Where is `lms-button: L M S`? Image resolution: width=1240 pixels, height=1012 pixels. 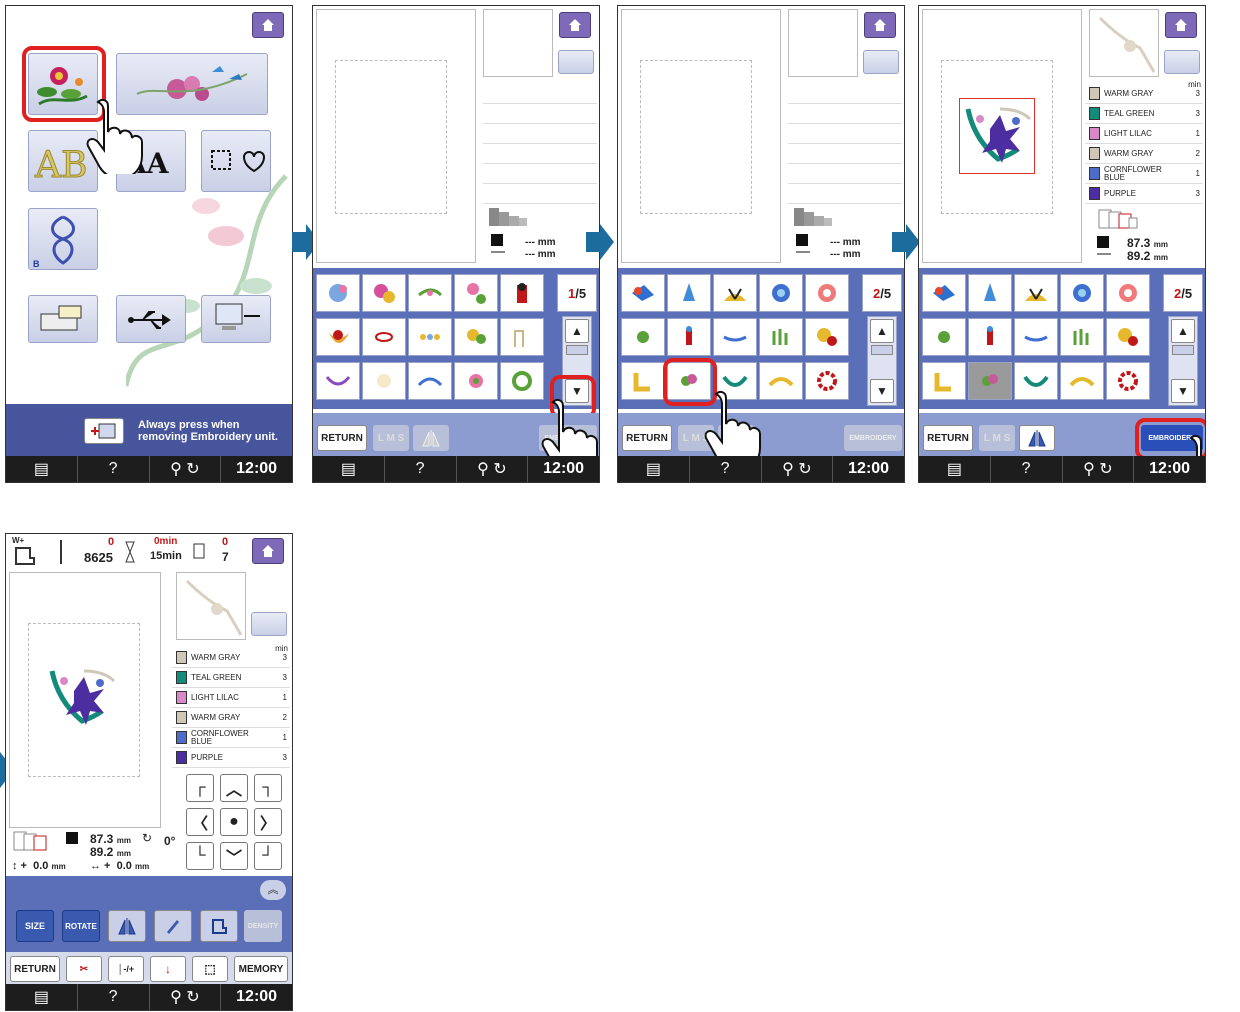
lms-button: L M S is located at coordinates (391, 438).